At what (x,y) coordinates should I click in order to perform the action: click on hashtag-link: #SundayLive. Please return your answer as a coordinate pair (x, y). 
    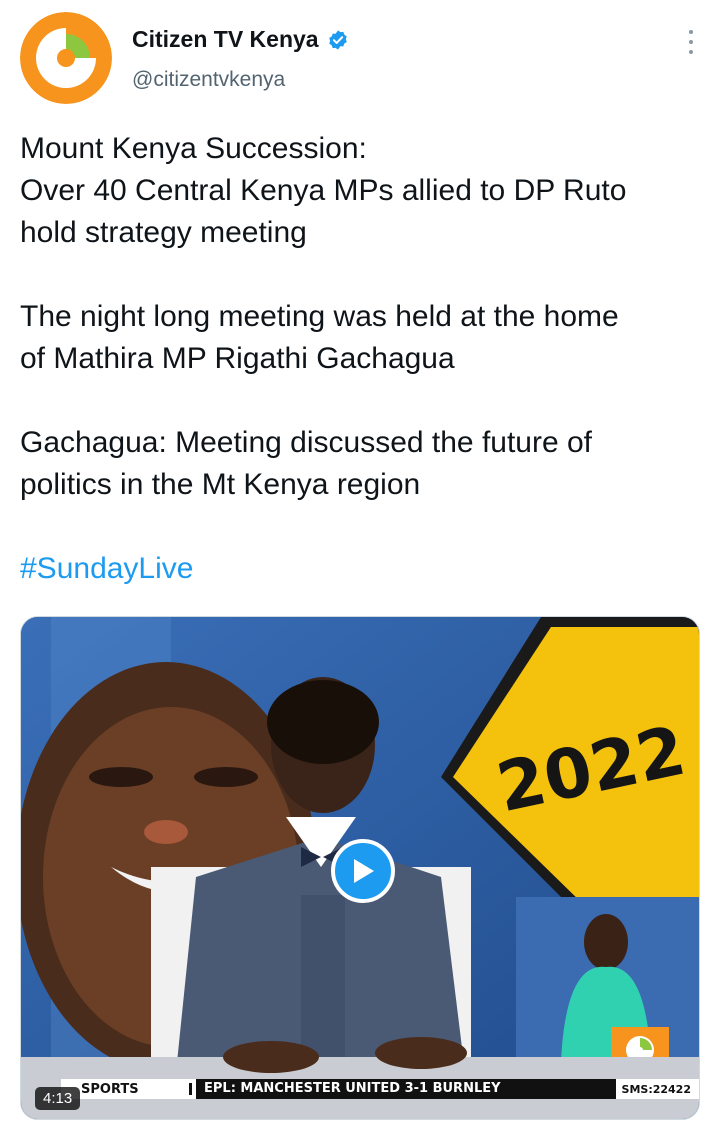
    Looking at the image, I should click on (360, 569).